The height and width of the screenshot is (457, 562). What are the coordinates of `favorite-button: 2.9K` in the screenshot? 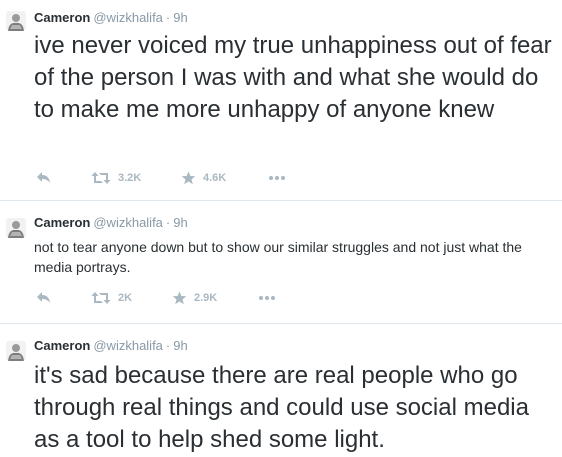 It's located at (194, 298).